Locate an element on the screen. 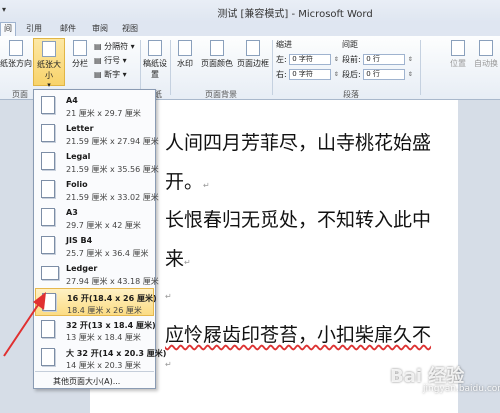  hyphenation-label: 断字 is located at coordinates (112, 74).